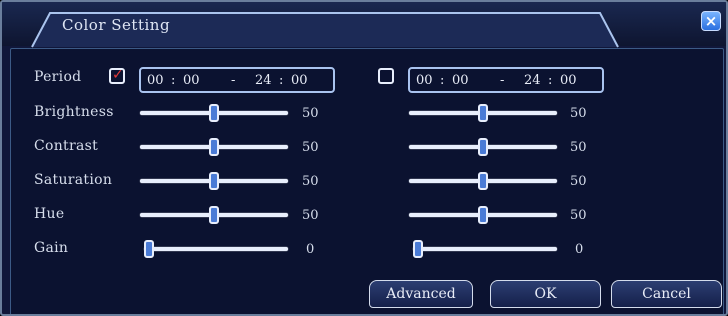 Image resolution: width=728 pixels, height=316 pixels. What do you see at coordinates (579, 249) in the screenshot?
I see `gain-value-2: 0` at bounding box center [579, 249].